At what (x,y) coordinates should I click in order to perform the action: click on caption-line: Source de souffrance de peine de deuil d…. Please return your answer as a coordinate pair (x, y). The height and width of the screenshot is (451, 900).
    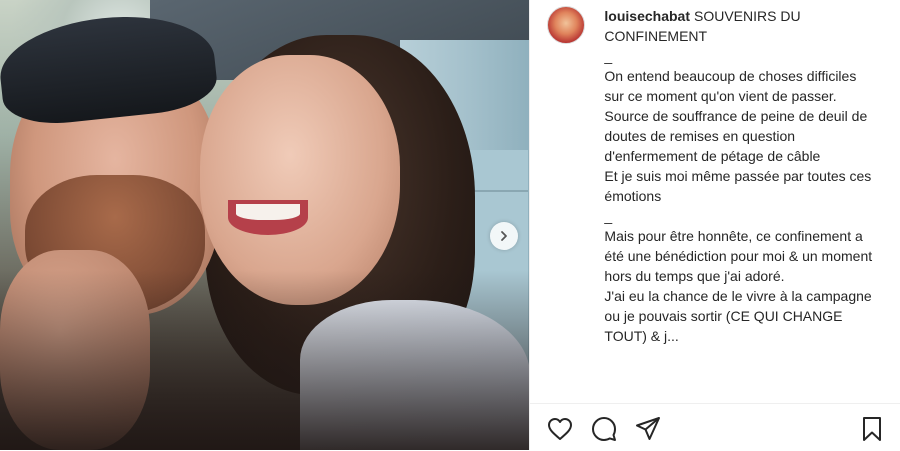
    Looking at the image, I should click on (738, 136).